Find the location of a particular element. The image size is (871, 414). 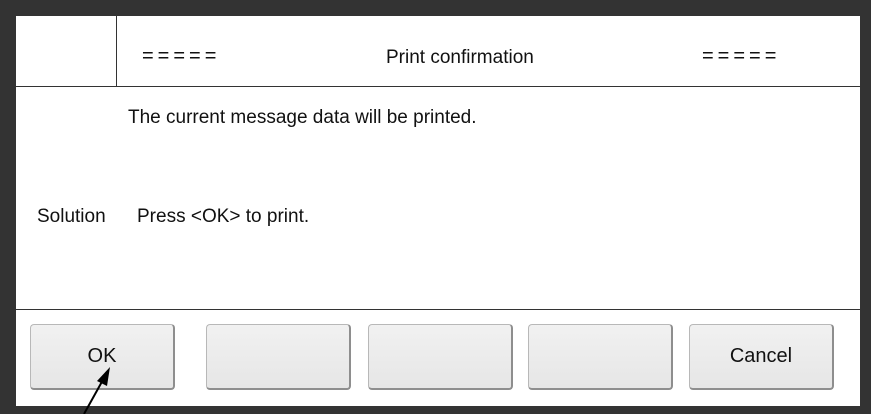

solution-text: Press <OK> to print. is located at coordinates (223, 216).